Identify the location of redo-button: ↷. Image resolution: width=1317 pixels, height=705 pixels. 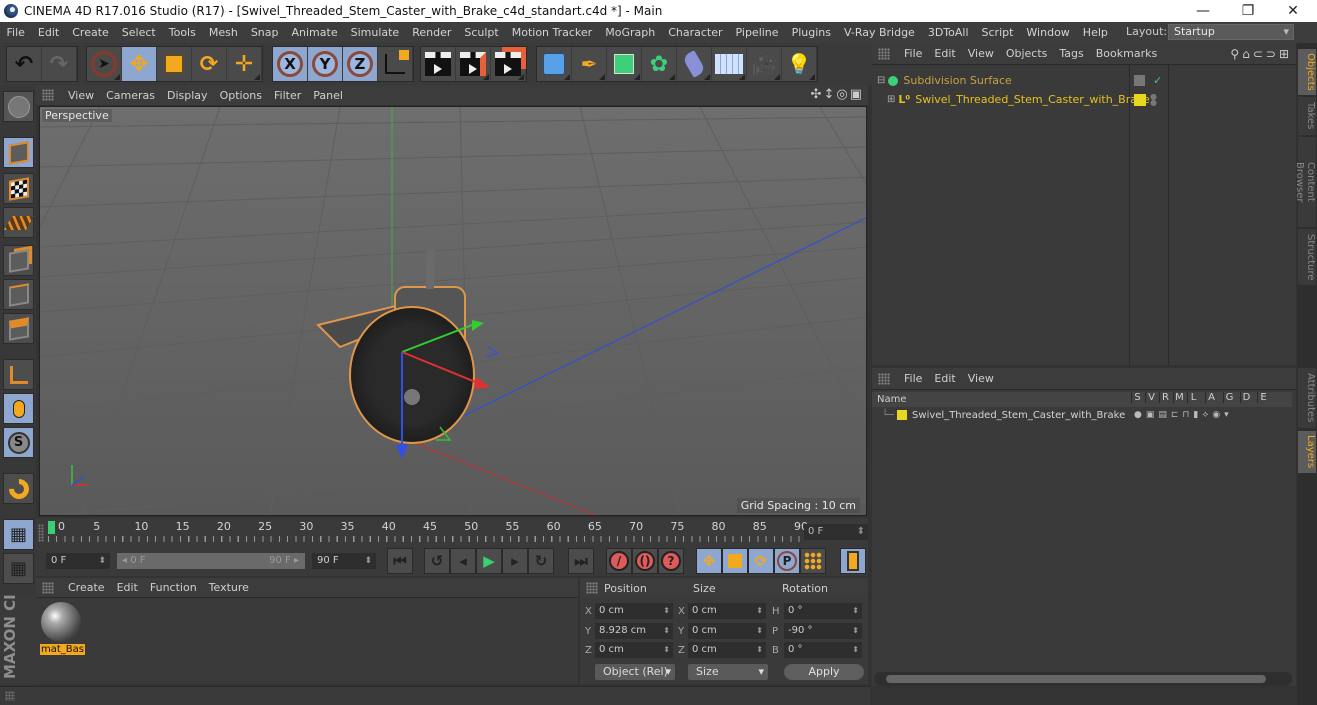
(59, 64).